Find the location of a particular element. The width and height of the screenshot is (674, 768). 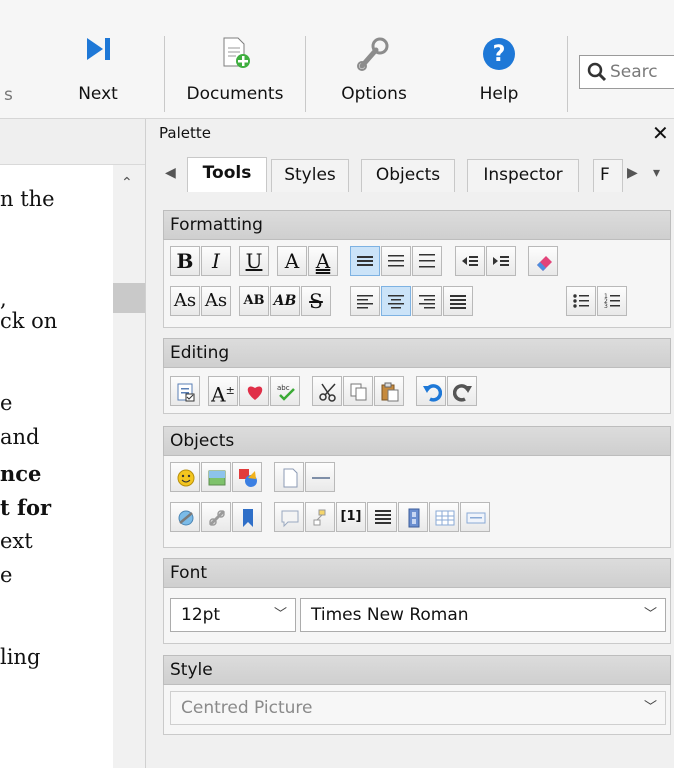

spacing-button is located at coordinates (396, 261).